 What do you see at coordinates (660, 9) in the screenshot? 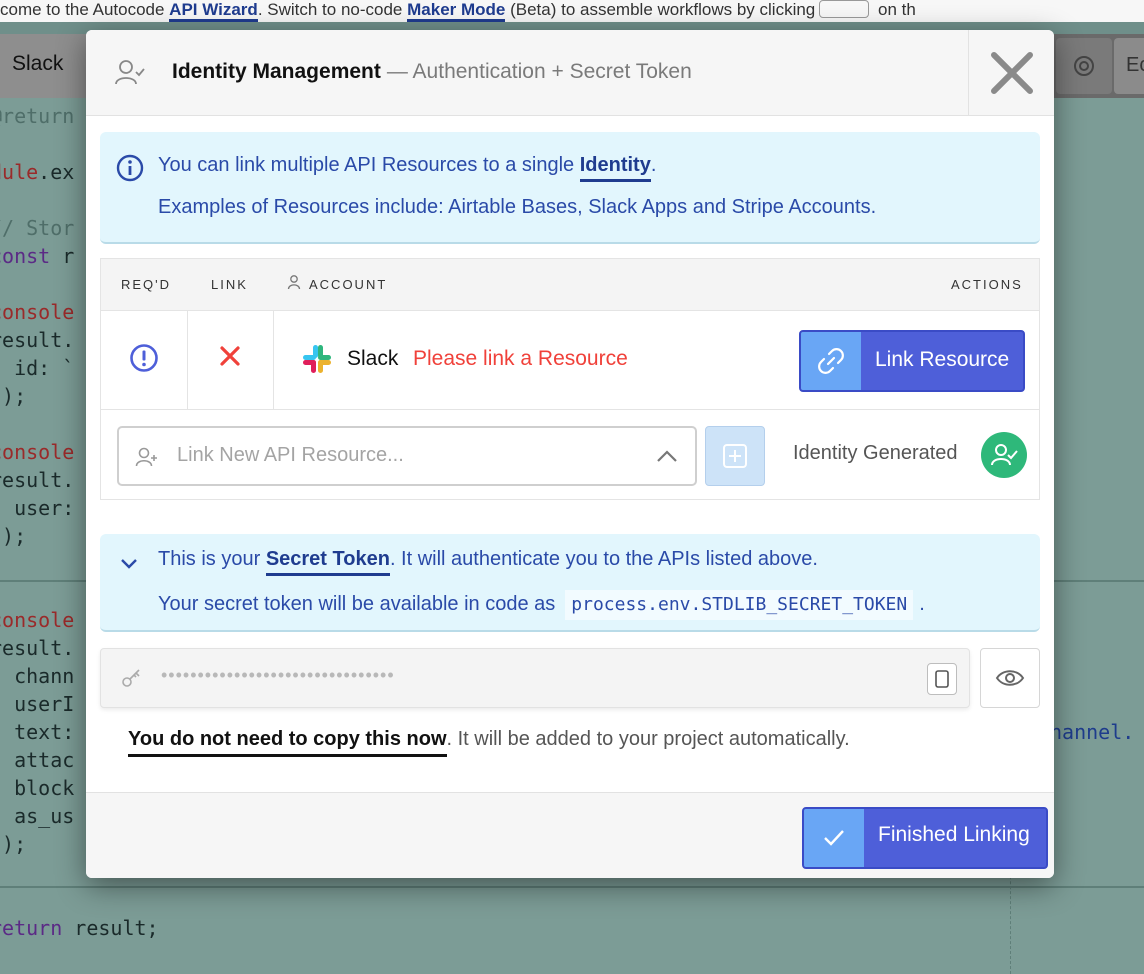
I see `banner-text-after: (Beta) to assemble workflows by clicking` at bounding box center [660, 9].